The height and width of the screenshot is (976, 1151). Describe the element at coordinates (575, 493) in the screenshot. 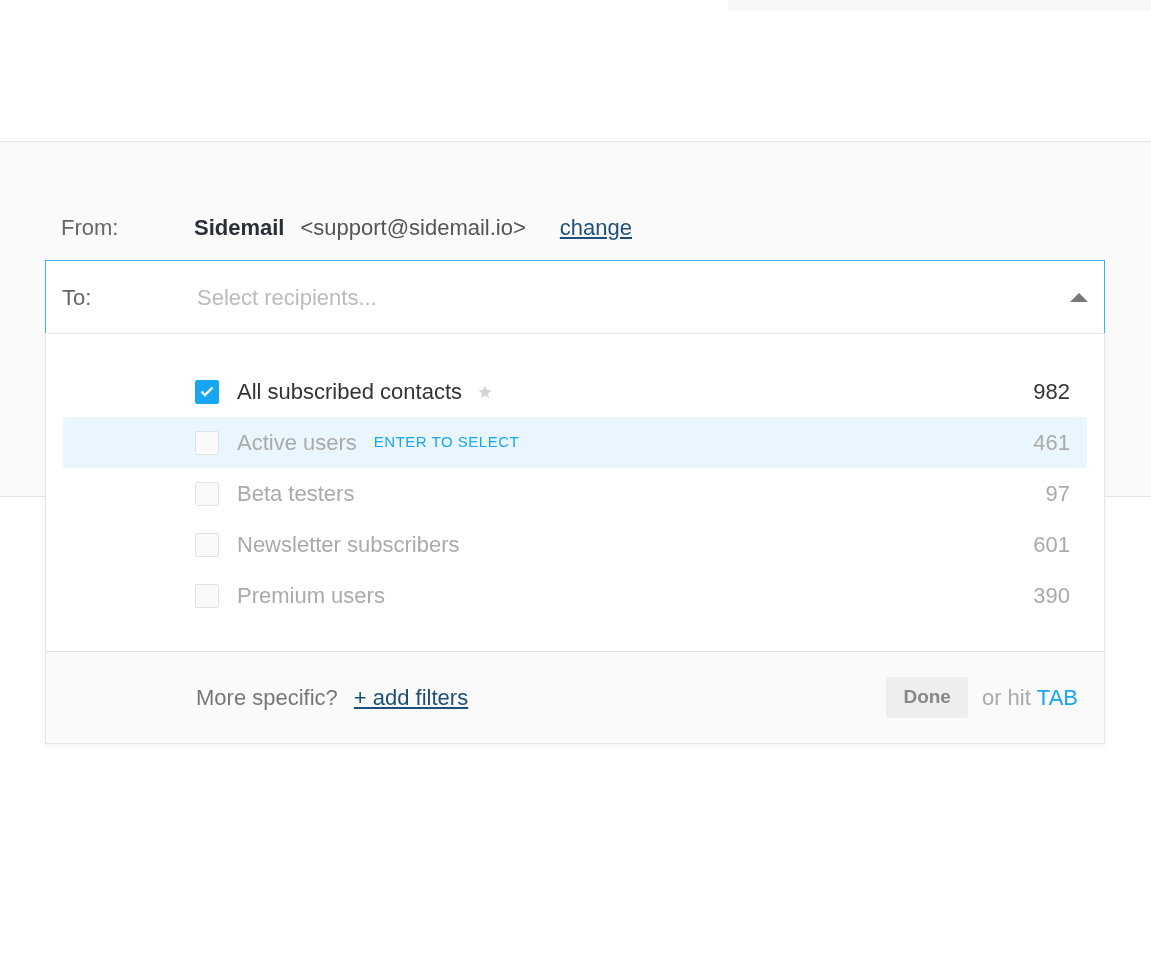

I see `recipient-option: Beta testers 97` at that location.